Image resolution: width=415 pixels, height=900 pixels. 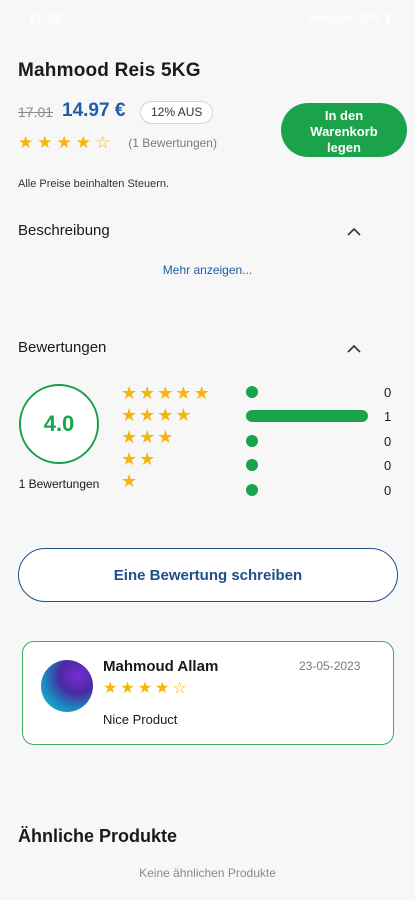 I want to click on star-row-4: ★ ★ ★ ★, so click(x=157, y=415).